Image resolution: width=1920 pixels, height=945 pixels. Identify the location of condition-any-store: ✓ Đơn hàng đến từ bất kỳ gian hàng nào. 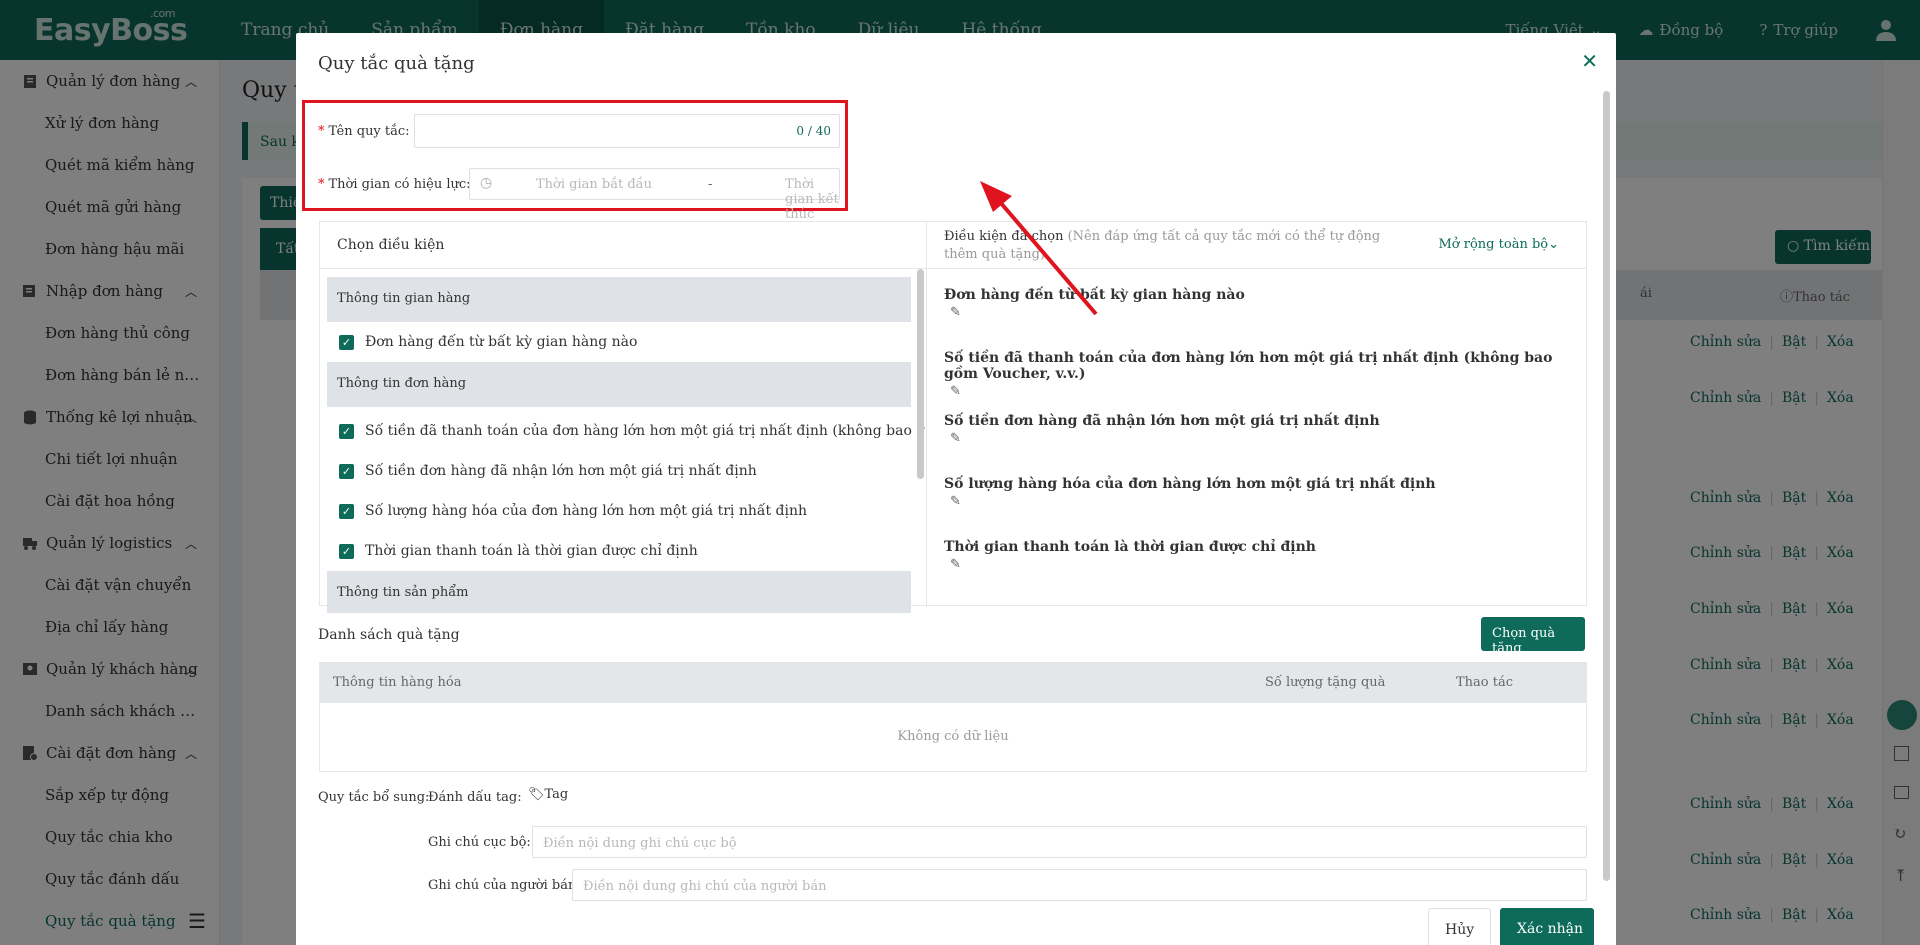
(623, 342).